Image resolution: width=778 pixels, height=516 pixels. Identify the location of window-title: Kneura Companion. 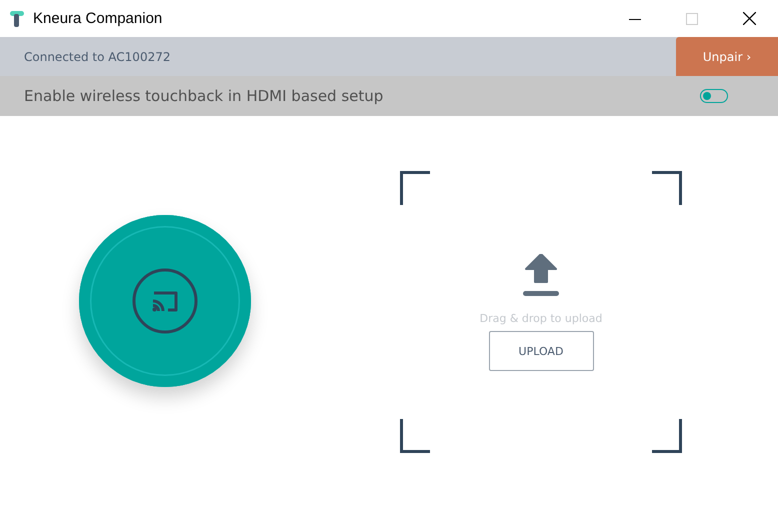
(97, 18).